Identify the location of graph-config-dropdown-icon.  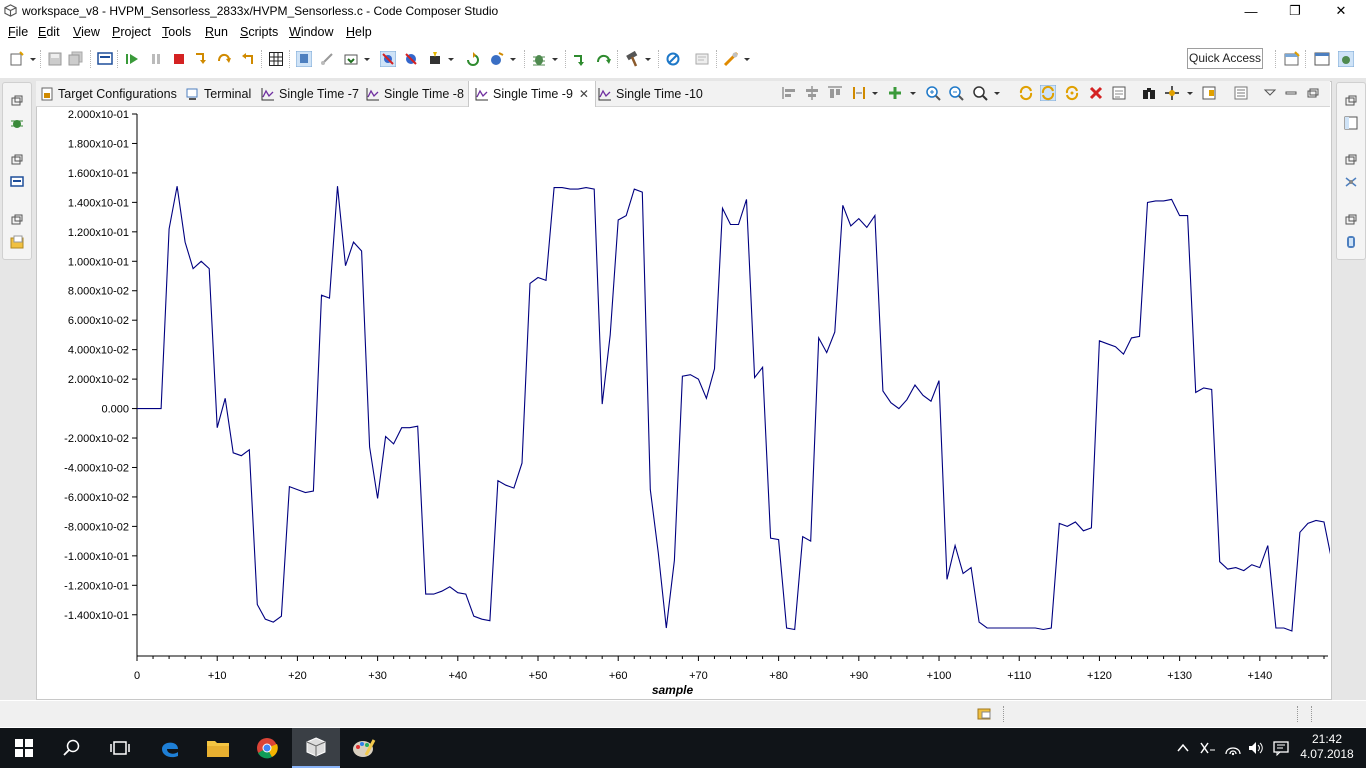
(1190, 93).